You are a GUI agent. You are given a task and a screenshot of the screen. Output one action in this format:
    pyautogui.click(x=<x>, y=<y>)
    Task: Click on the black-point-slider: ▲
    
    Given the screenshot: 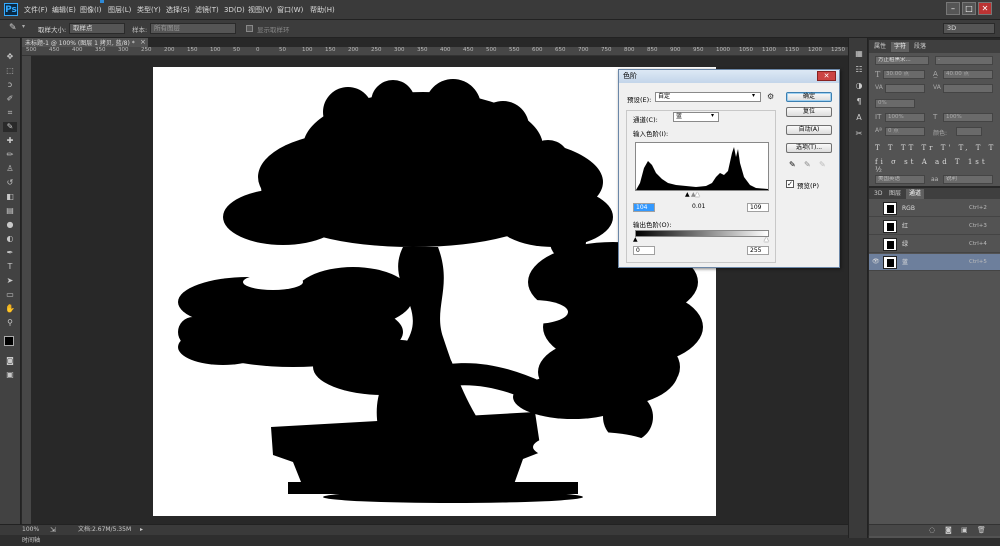 What is the action you would take?
    pyautogui.click(x=687, y=194)
    